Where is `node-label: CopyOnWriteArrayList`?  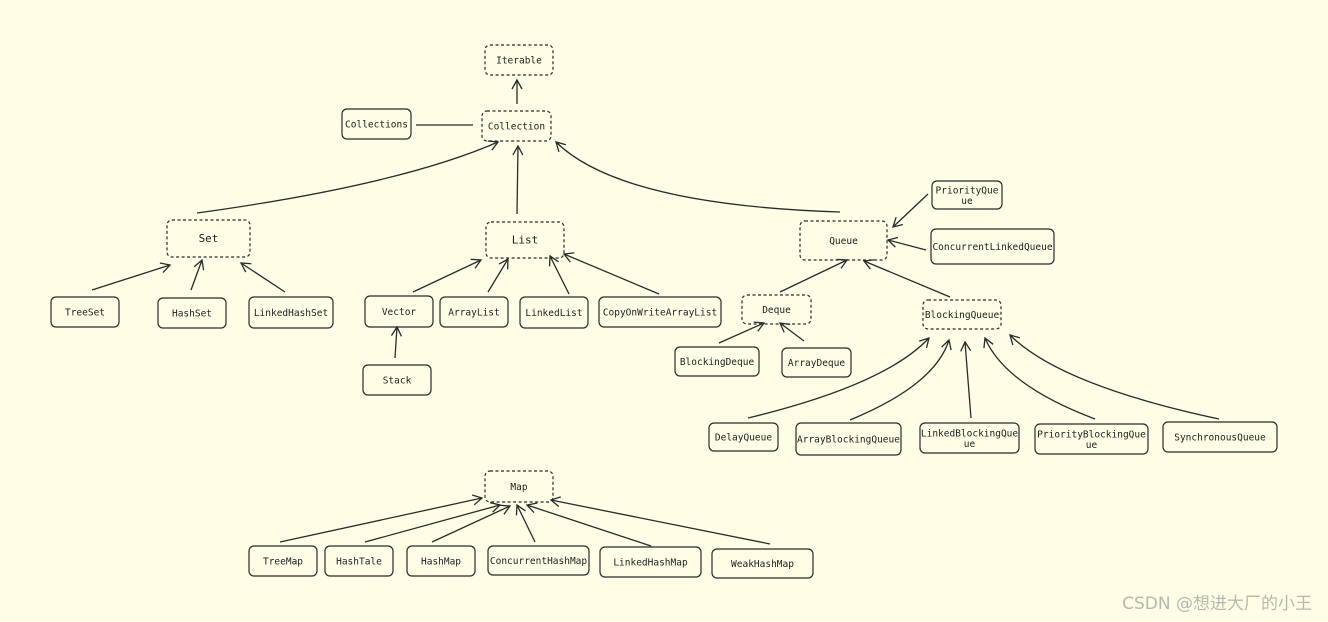 node-label: CopyOnWriteArrayList is located at coordinates (660, 313).